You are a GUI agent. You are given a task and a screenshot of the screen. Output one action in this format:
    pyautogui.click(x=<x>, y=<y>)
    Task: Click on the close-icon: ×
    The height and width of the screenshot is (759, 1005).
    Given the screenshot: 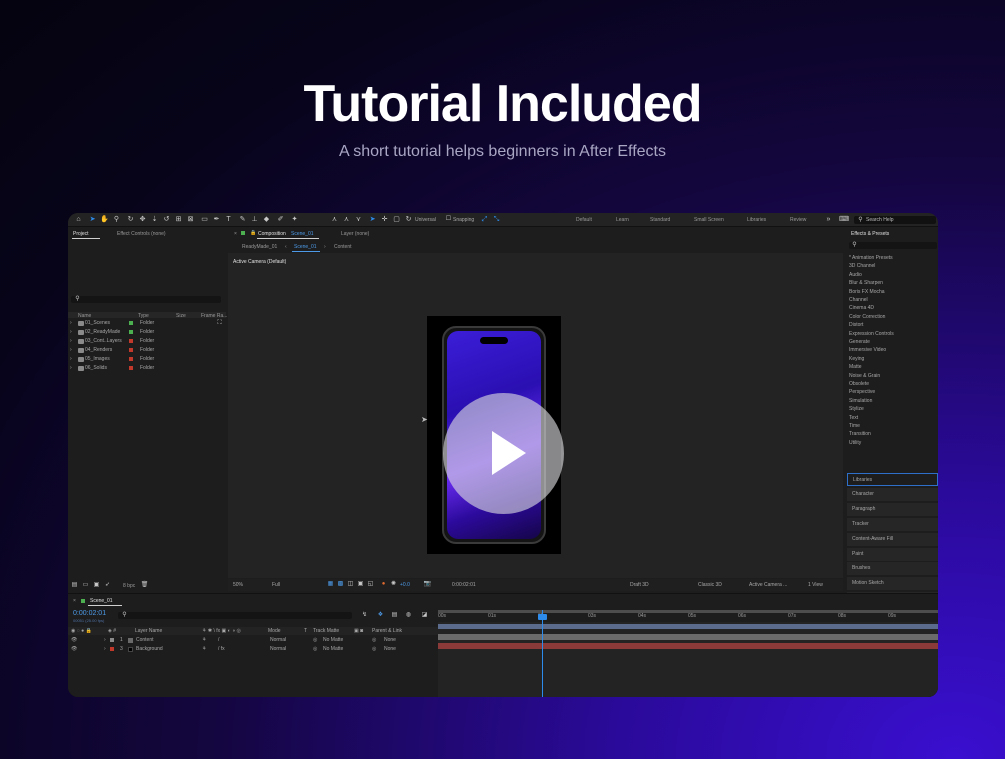 What is the action you would take?
    pyautogui.click(x=235, y=234)
    